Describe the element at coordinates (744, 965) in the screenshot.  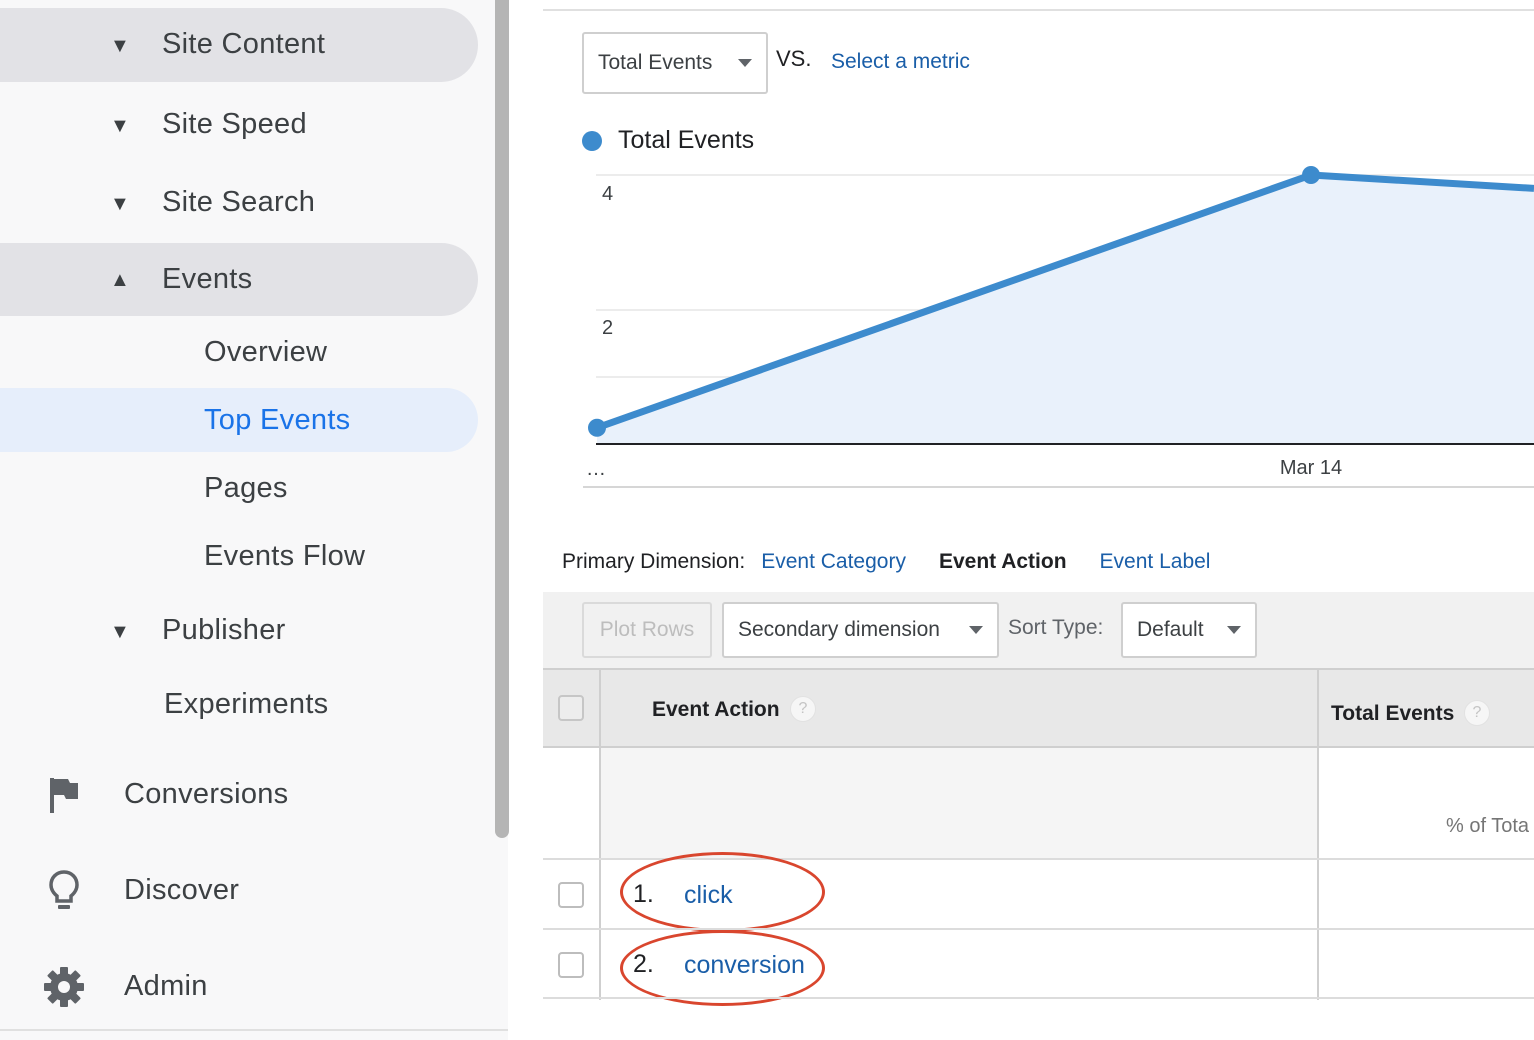
I see `event-action-link: conversion` at that location.